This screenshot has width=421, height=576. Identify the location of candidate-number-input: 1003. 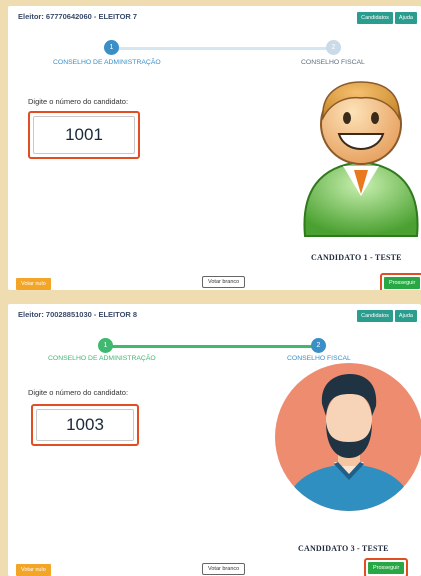
(85, 425).